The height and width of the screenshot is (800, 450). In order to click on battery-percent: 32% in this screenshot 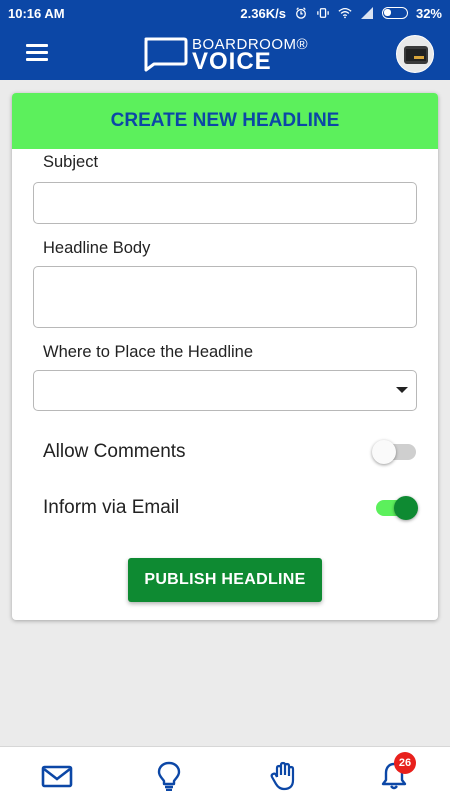, I will do `click(428, 13)`.